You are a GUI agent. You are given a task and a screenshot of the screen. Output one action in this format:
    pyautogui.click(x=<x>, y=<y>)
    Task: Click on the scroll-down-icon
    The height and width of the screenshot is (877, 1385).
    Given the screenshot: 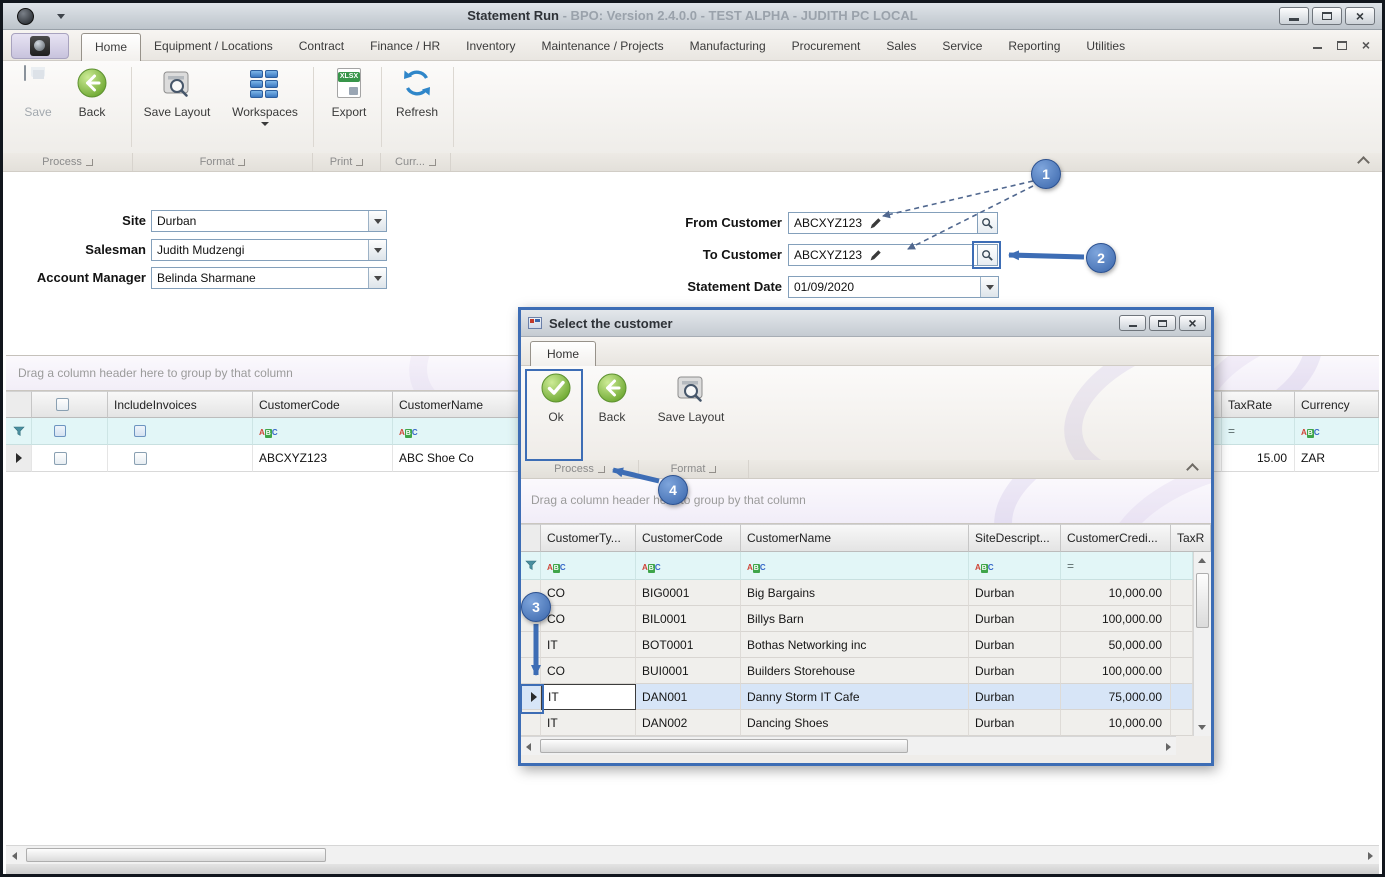 What is the action you would take?
    pyautogui.click(x=1202, y=727)
    